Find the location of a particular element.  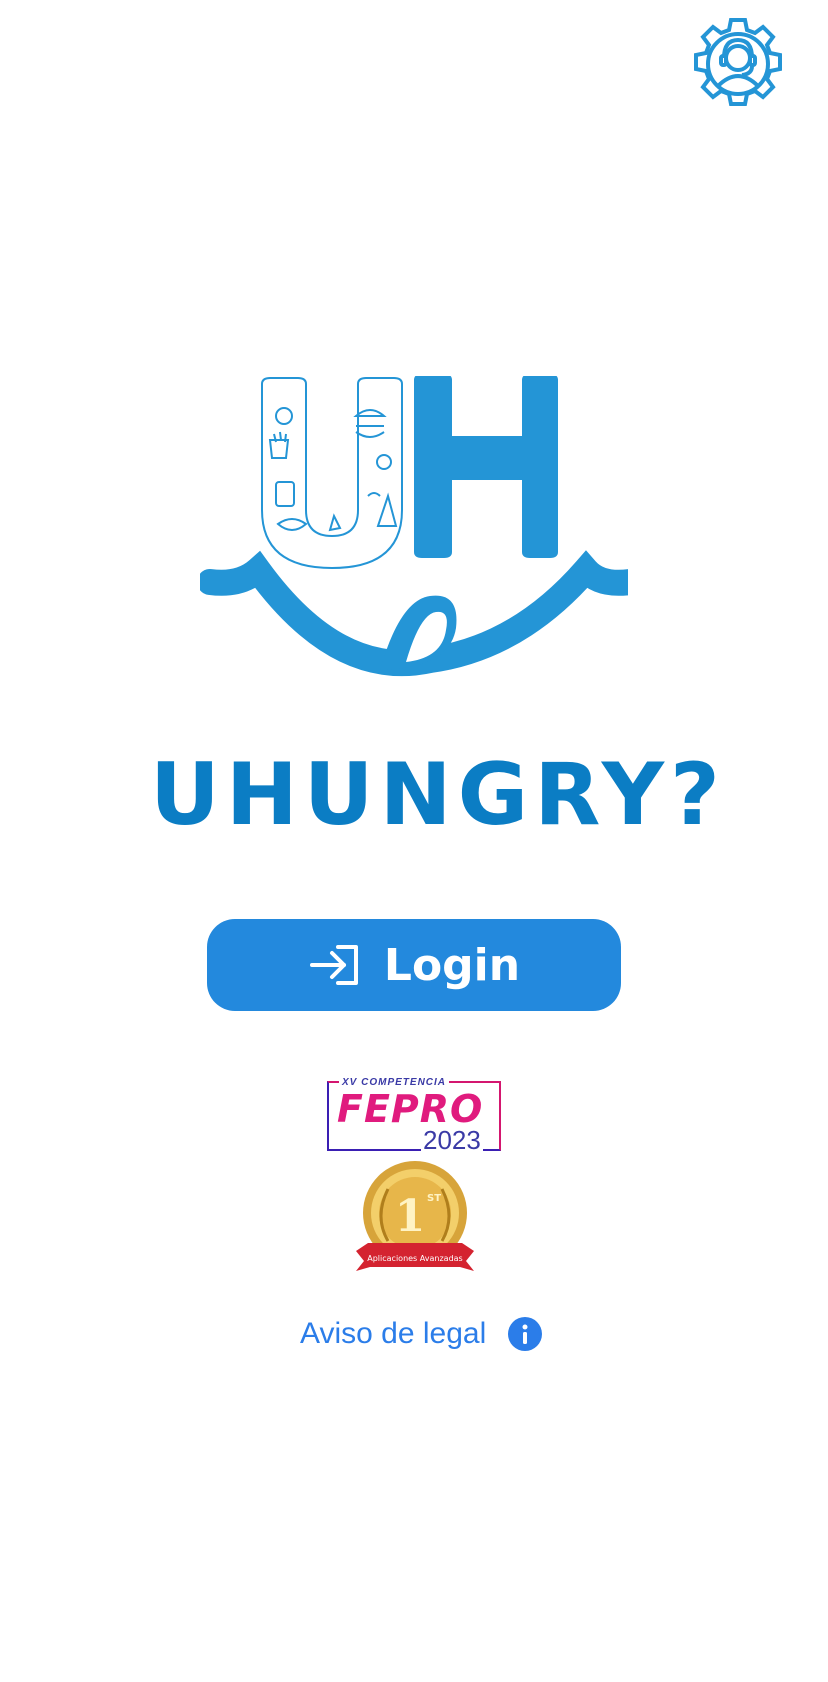

gear-support-icon is located at coordinates (738, 62).